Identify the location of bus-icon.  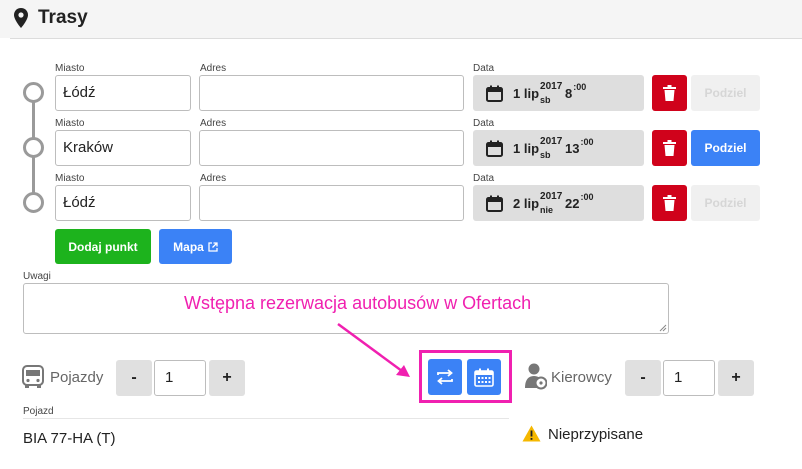
(33, 376).